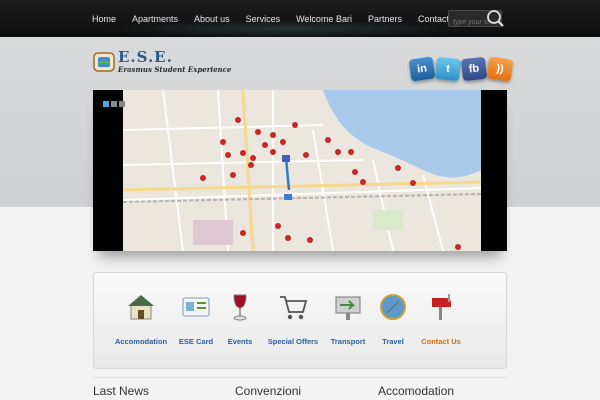 This screenshot has width=600, height=400. Describe the element at coordinates (104, 62) in the screenshot. I see `logo-globe-icon` at that location.